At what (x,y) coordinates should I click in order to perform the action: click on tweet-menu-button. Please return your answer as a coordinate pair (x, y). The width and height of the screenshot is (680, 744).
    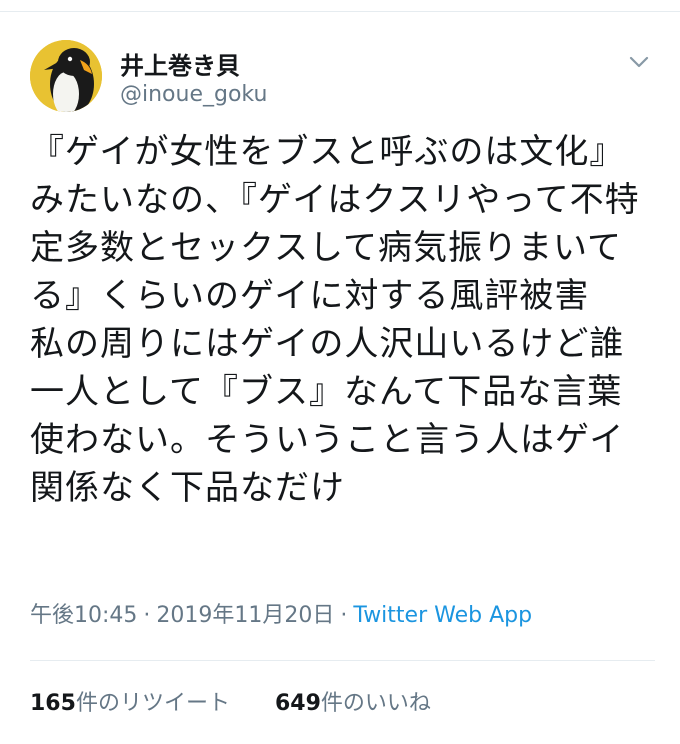
    Looking at the image, I should click on (639, 62).